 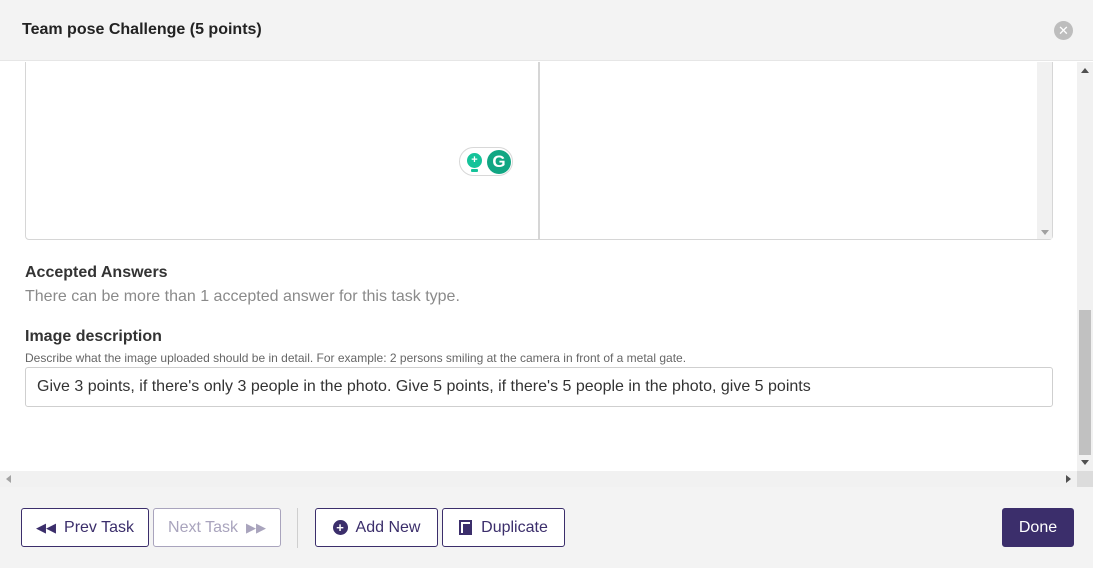 What do you see at coordinates (93, 336) in the screenshot?
I see `image-description-label: Image description` at bounding box center [93, 336].